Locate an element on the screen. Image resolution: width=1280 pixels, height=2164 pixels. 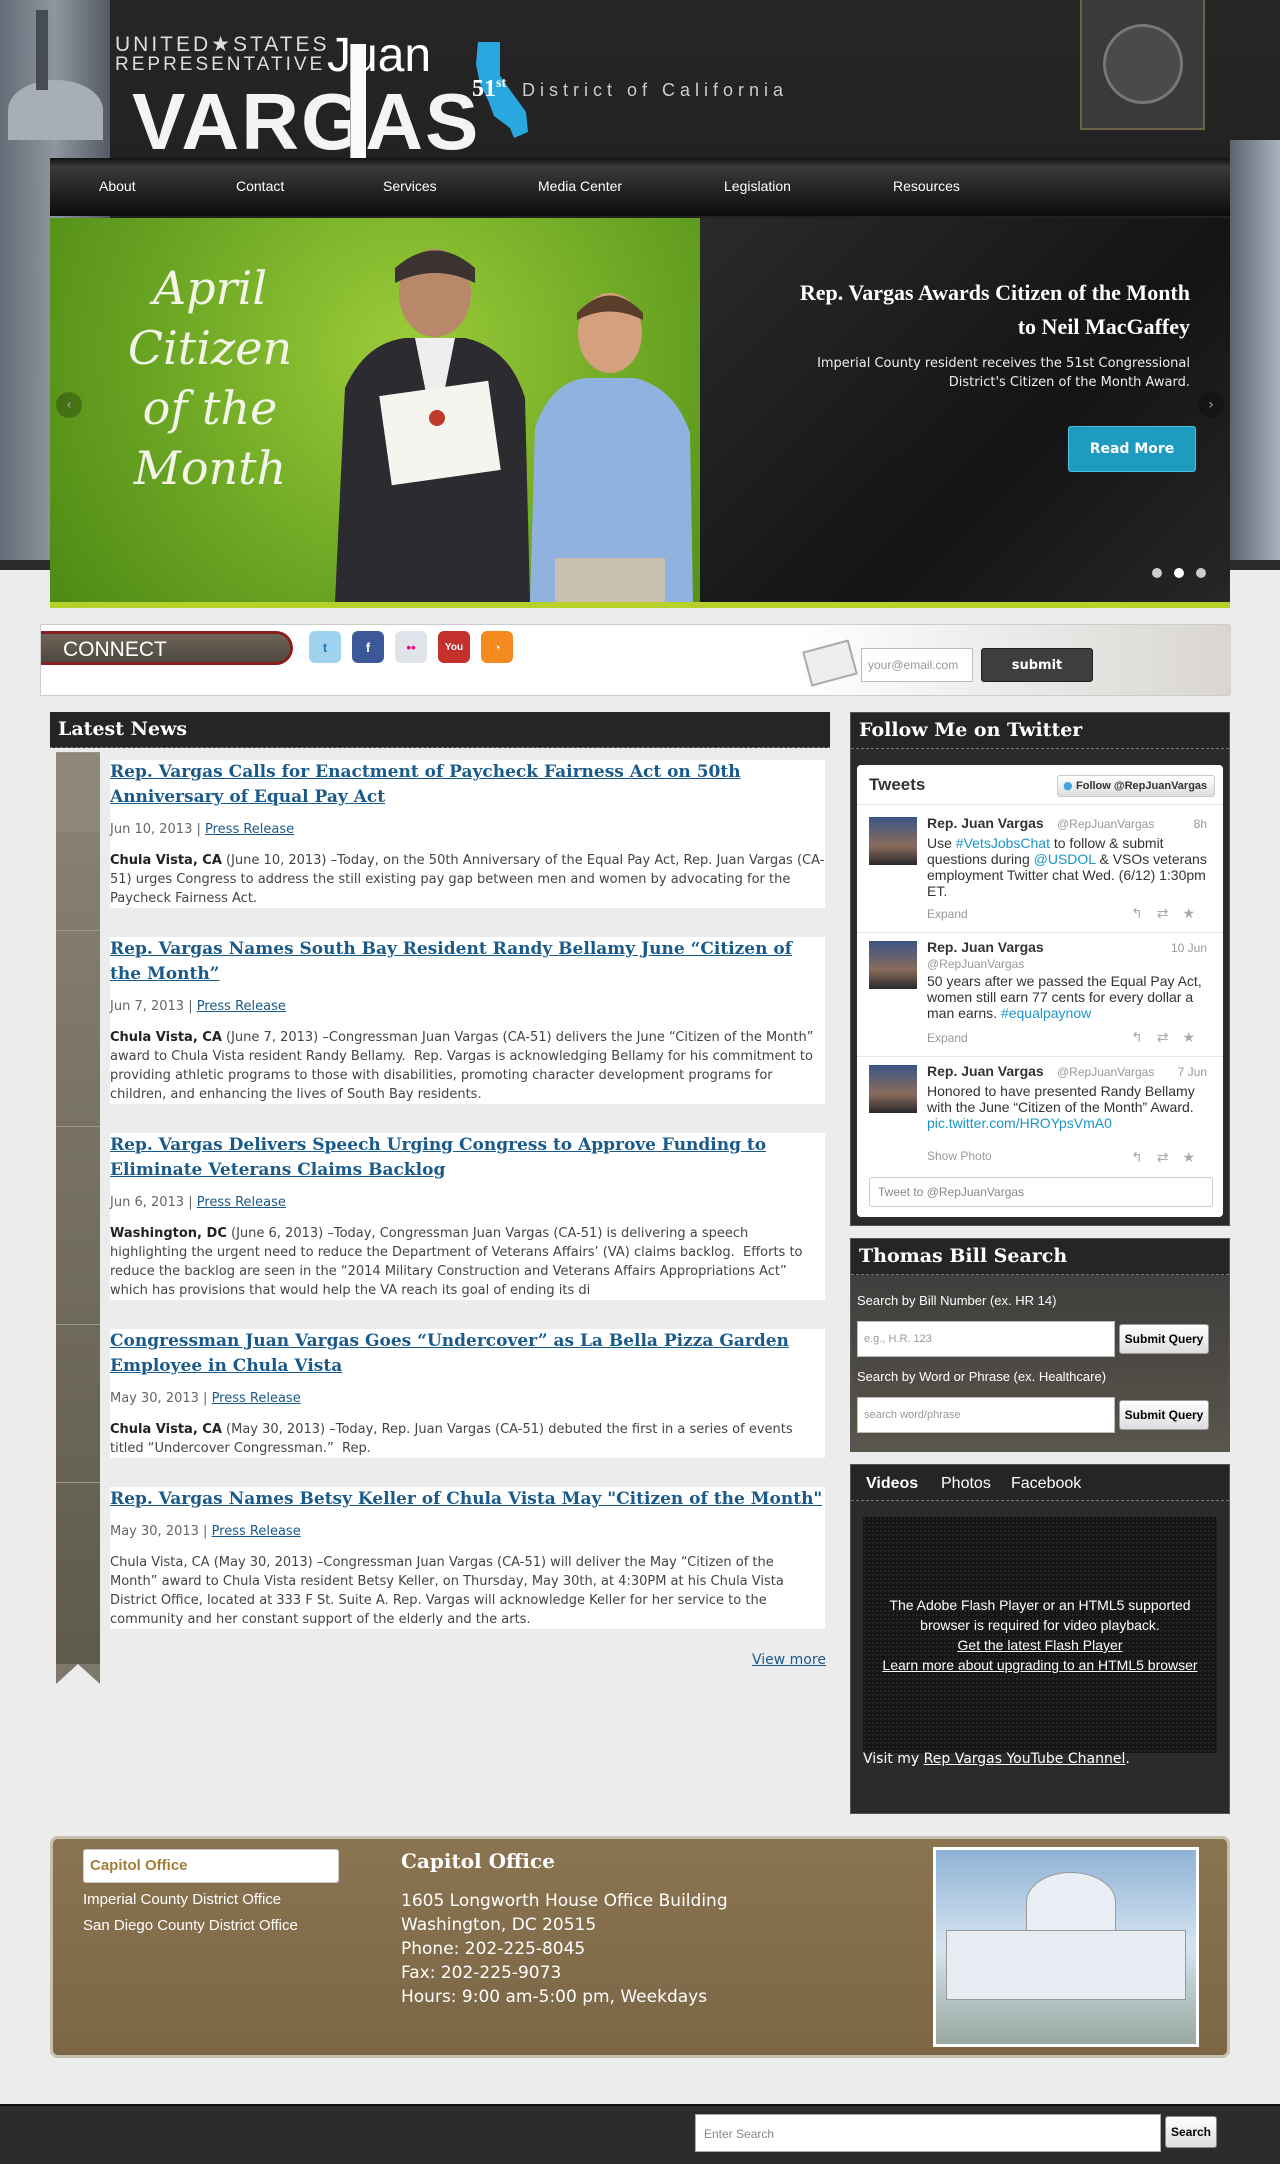
office-link-san-diego: San Diego County District Office is located at coordinates (190, 1925).